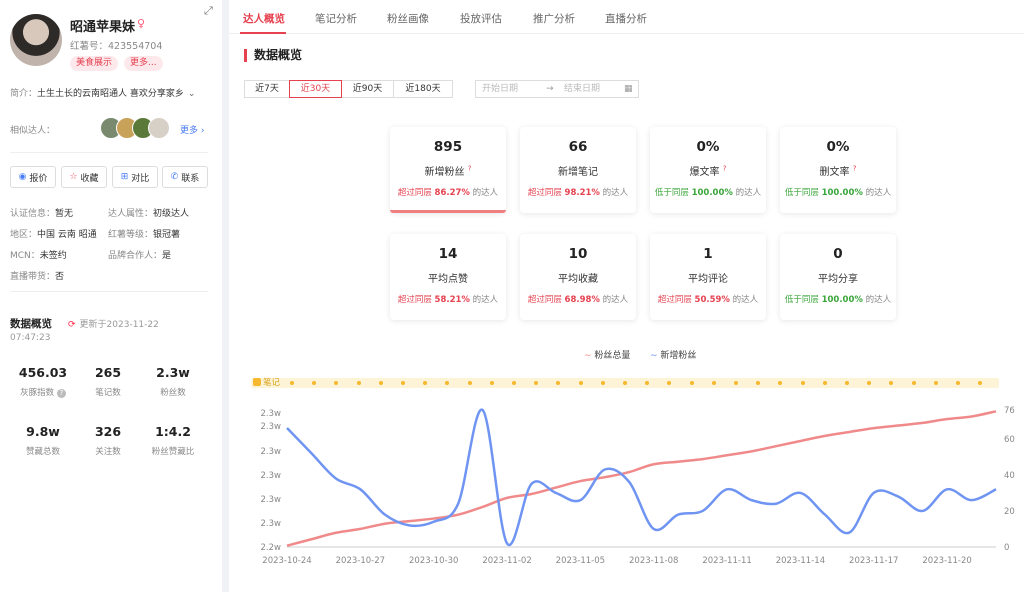 This screenshot has height=592, width=1024. What do you see at coordinates (578, 170) in the screenshot?
I see `card-new-notes: 66 新增笔记 超过同层 98.21% 的达人` at bounding box center [578, 170].